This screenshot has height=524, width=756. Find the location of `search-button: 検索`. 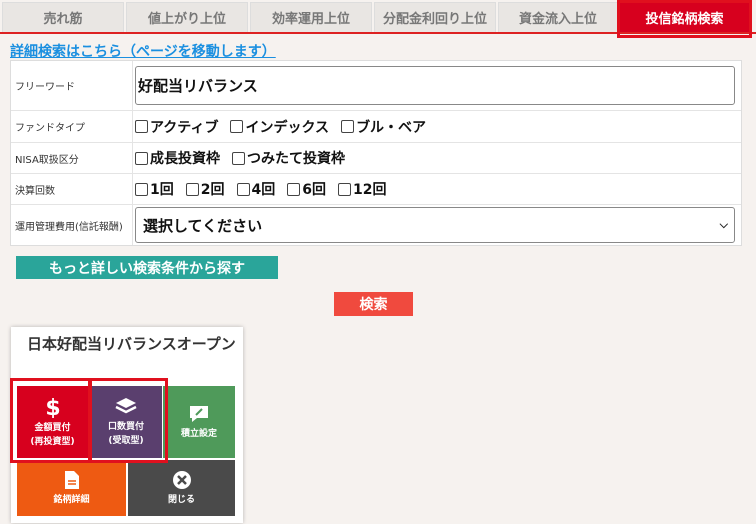

search-button: 検索 is located at coordinates (373, 304).